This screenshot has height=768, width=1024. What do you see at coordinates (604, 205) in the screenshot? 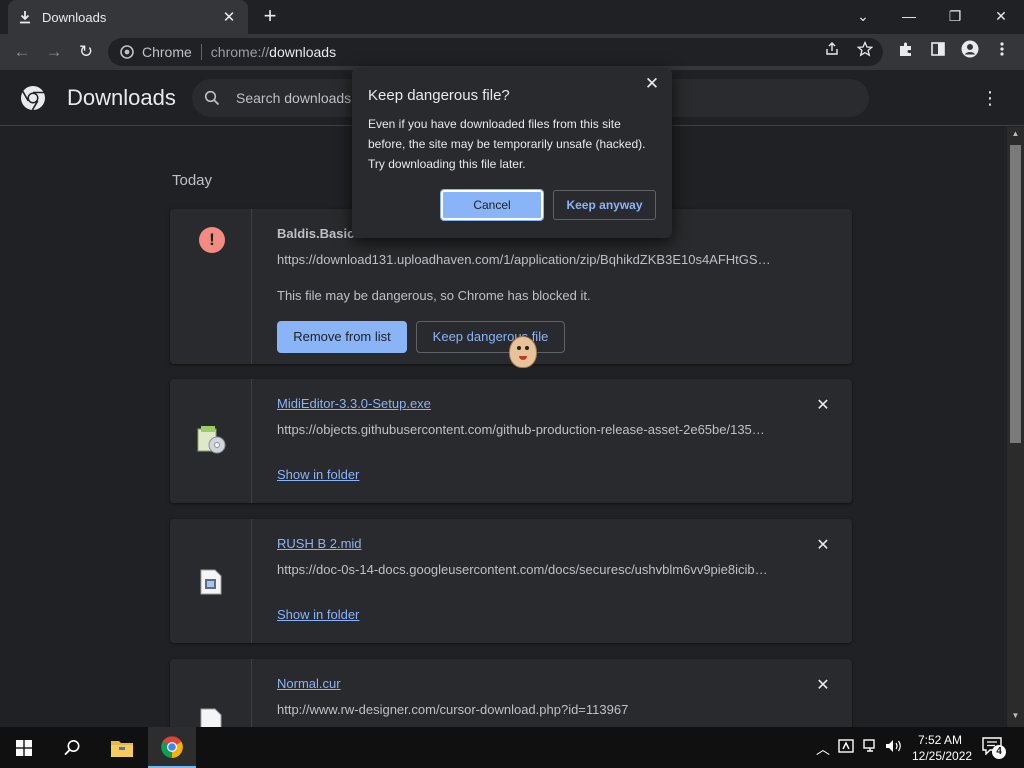
I see `dialog-keep-anyway-button: Keep anyway` at bounding box center [604, 205].